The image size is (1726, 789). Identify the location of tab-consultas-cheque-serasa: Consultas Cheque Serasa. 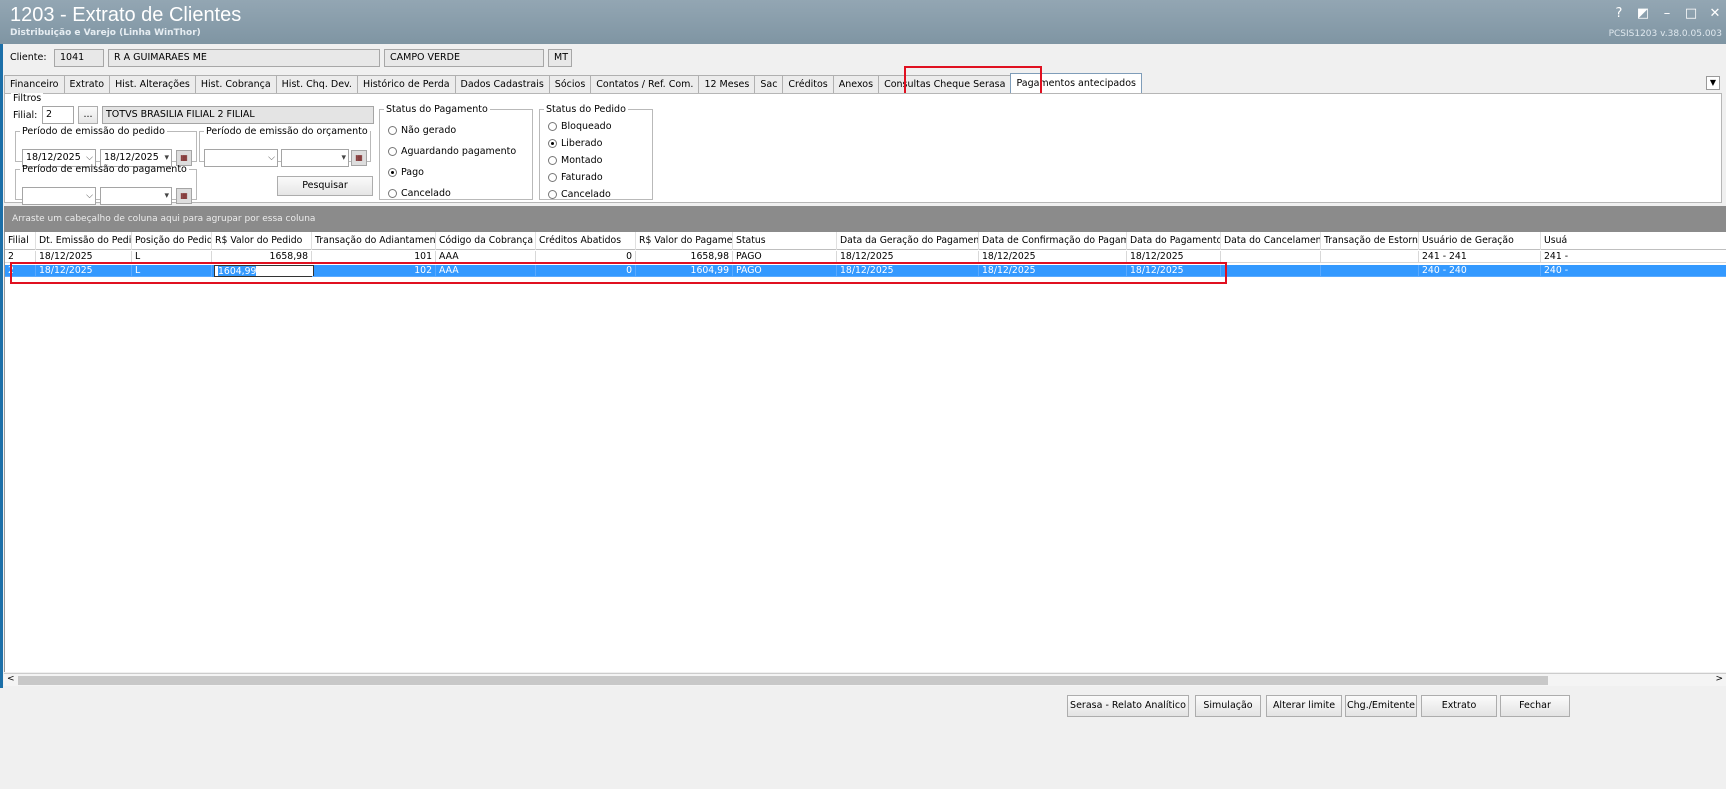
(945, 84).